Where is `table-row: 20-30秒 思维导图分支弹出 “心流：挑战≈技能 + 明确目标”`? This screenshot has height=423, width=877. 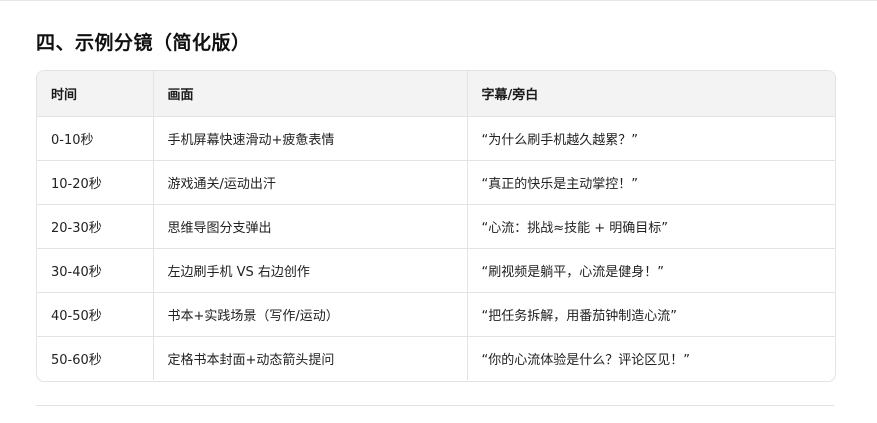
table-row: 20-30秒 思维导图分支弹出 “心流：挑战≈技能 + 明确目标” is located at coordinates (436, 226).